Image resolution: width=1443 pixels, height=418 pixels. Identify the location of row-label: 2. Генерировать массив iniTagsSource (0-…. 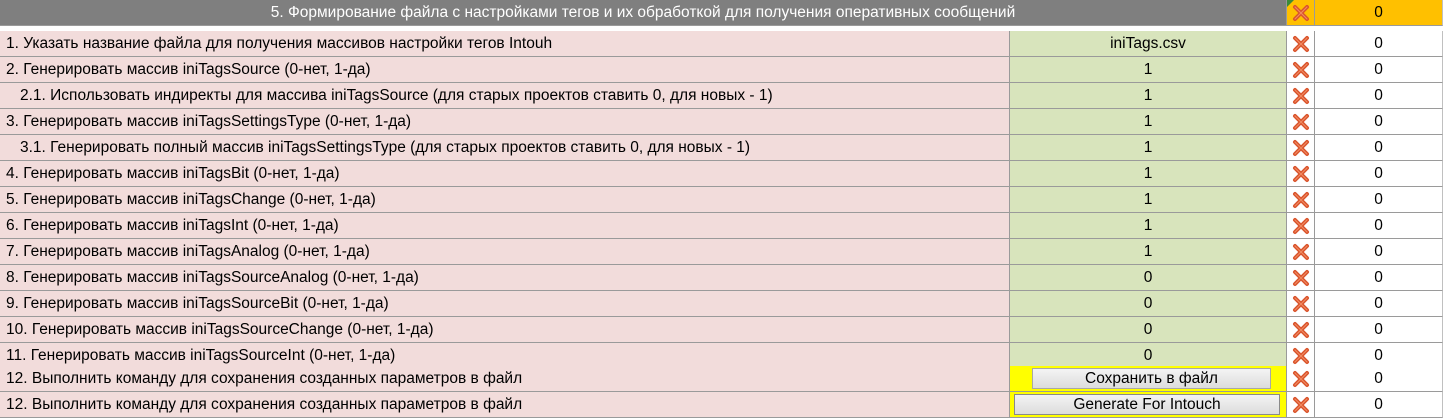
(505, 70).